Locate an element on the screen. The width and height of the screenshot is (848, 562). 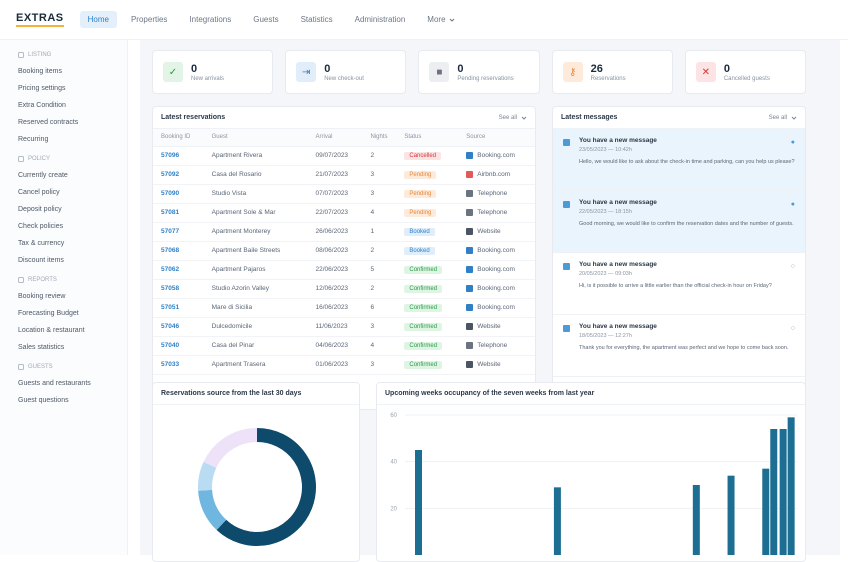
stat-value: 0 is located at coordinates (726, 68).